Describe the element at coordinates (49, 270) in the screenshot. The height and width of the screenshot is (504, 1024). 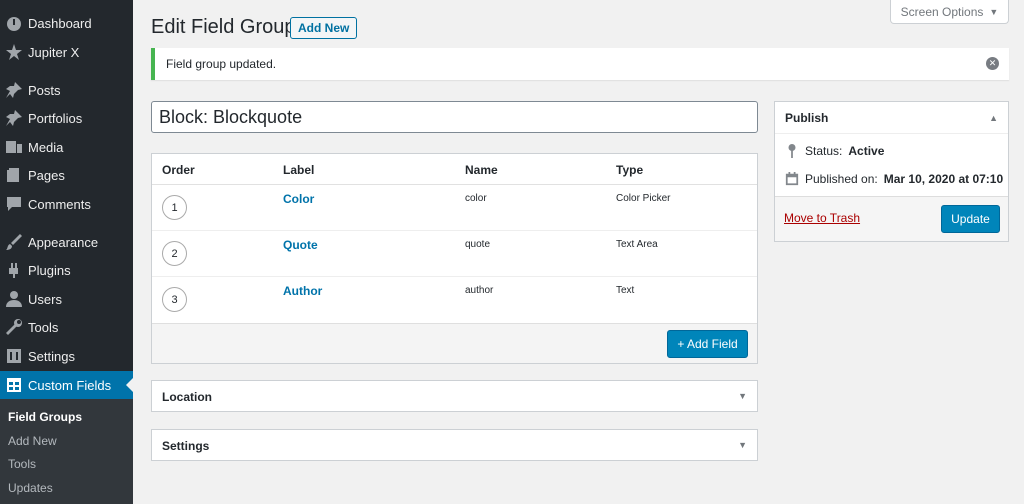
I see `sidebar-item-label: Plugins` at that location.